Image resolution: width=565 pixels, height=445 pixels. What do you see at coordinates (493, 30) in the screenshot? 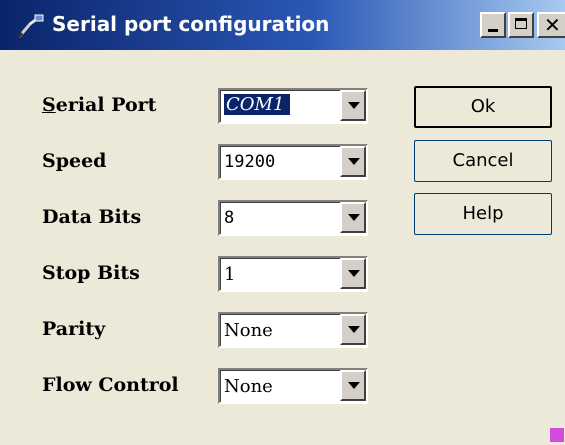
I see `minimize-icon` at bounding box center [493, 30].